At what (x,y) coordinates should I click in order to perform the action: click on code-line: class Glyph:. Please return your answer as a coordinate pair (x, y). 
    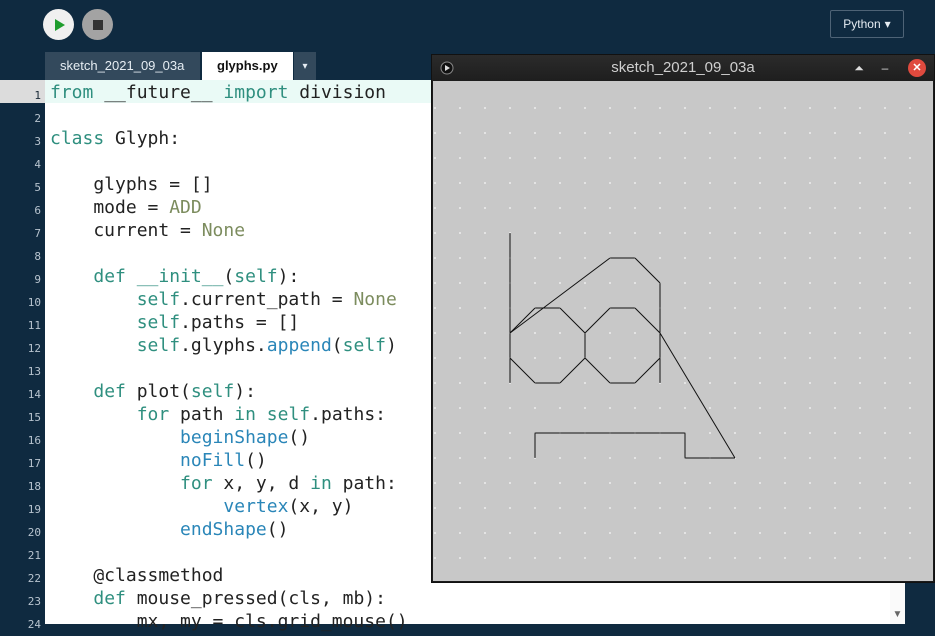
    Looking at the image, I should click on (115, 138).